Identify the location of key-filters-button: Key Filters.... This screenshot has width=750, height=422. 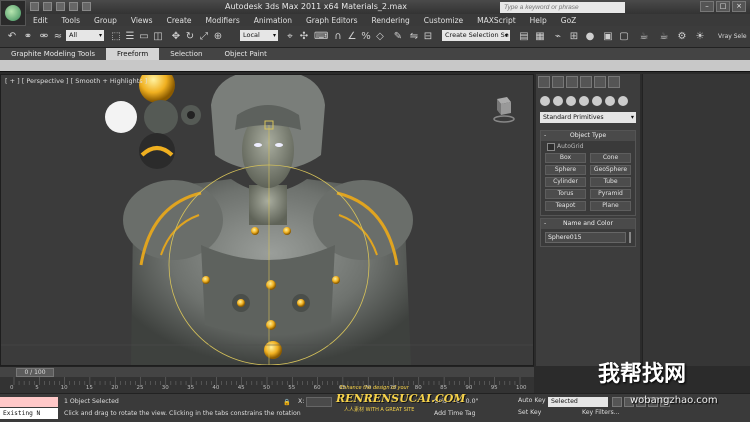
(601, 412).